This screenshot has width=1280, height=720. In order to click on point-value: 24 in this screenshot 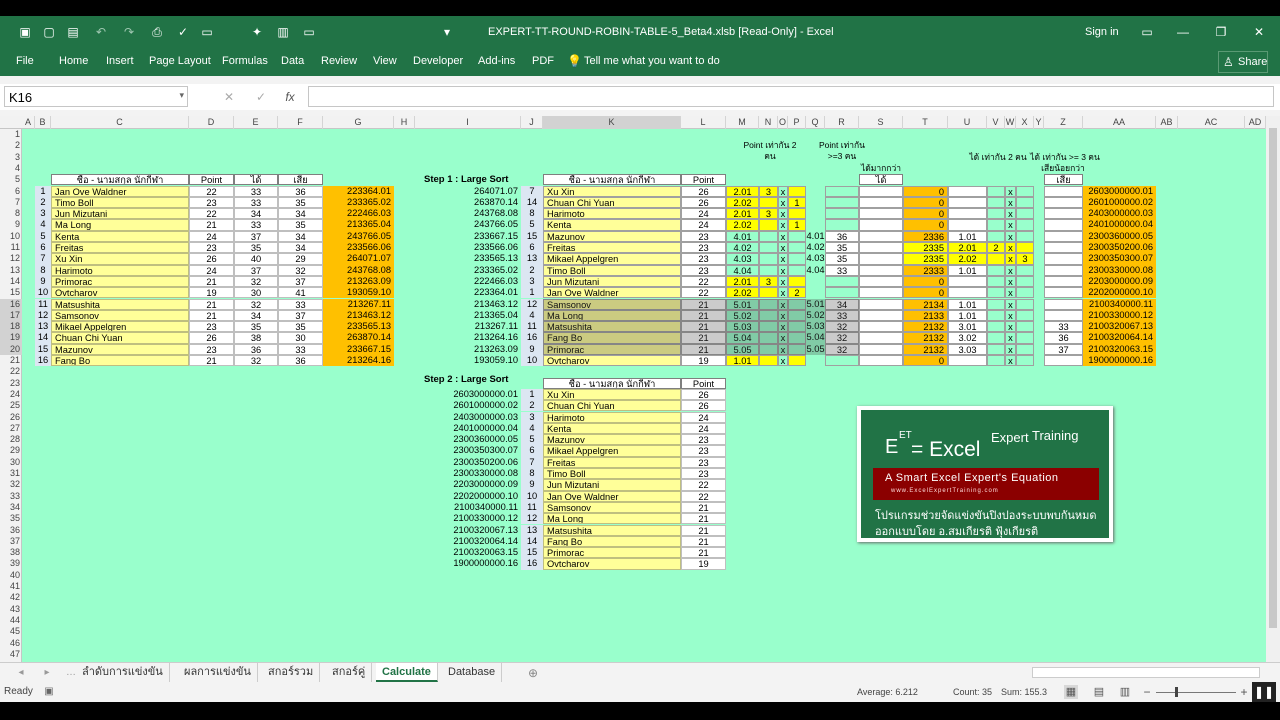, I will do `click(703, 225)`.